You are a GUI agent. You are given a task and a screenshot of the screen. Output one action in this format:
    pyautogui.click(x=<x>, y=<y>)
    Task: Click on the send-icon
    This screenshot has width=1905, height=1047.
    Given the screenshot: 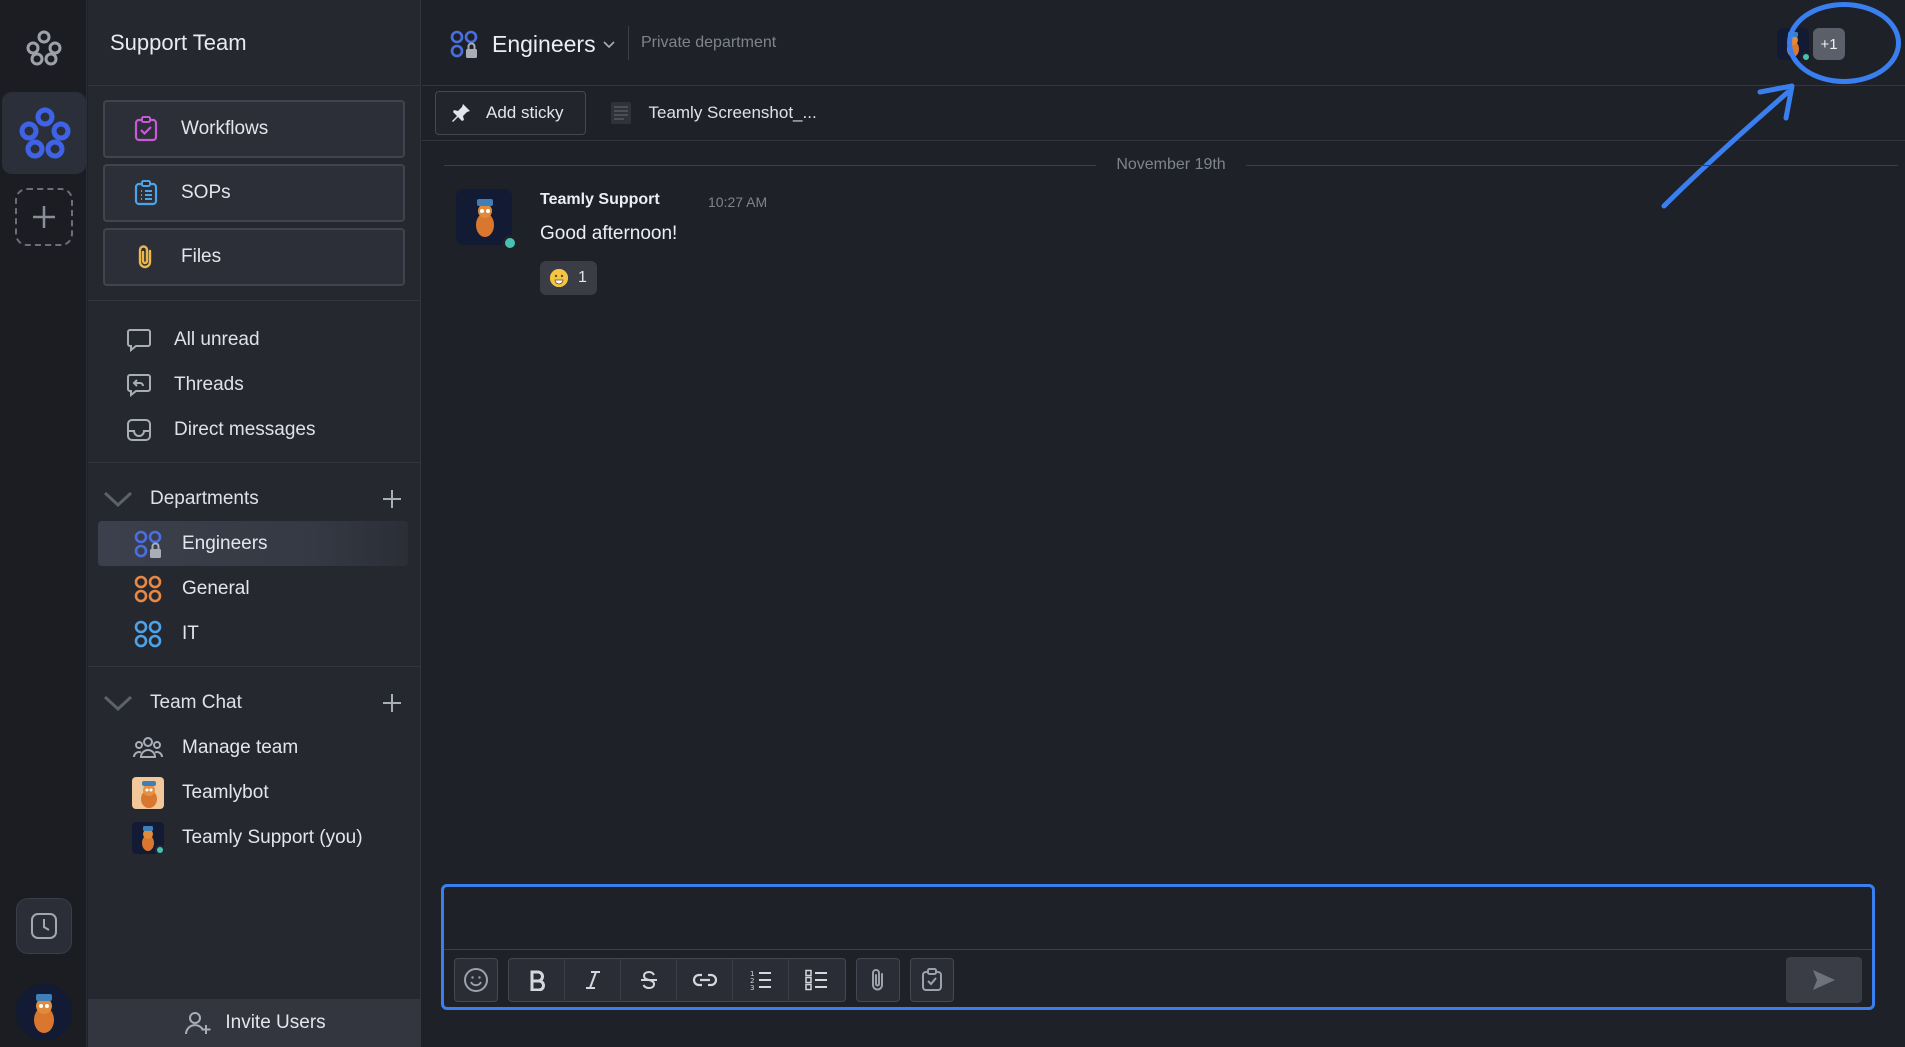 What is the action you would take?
    pyautogui.click(x=1824, y=980)
    